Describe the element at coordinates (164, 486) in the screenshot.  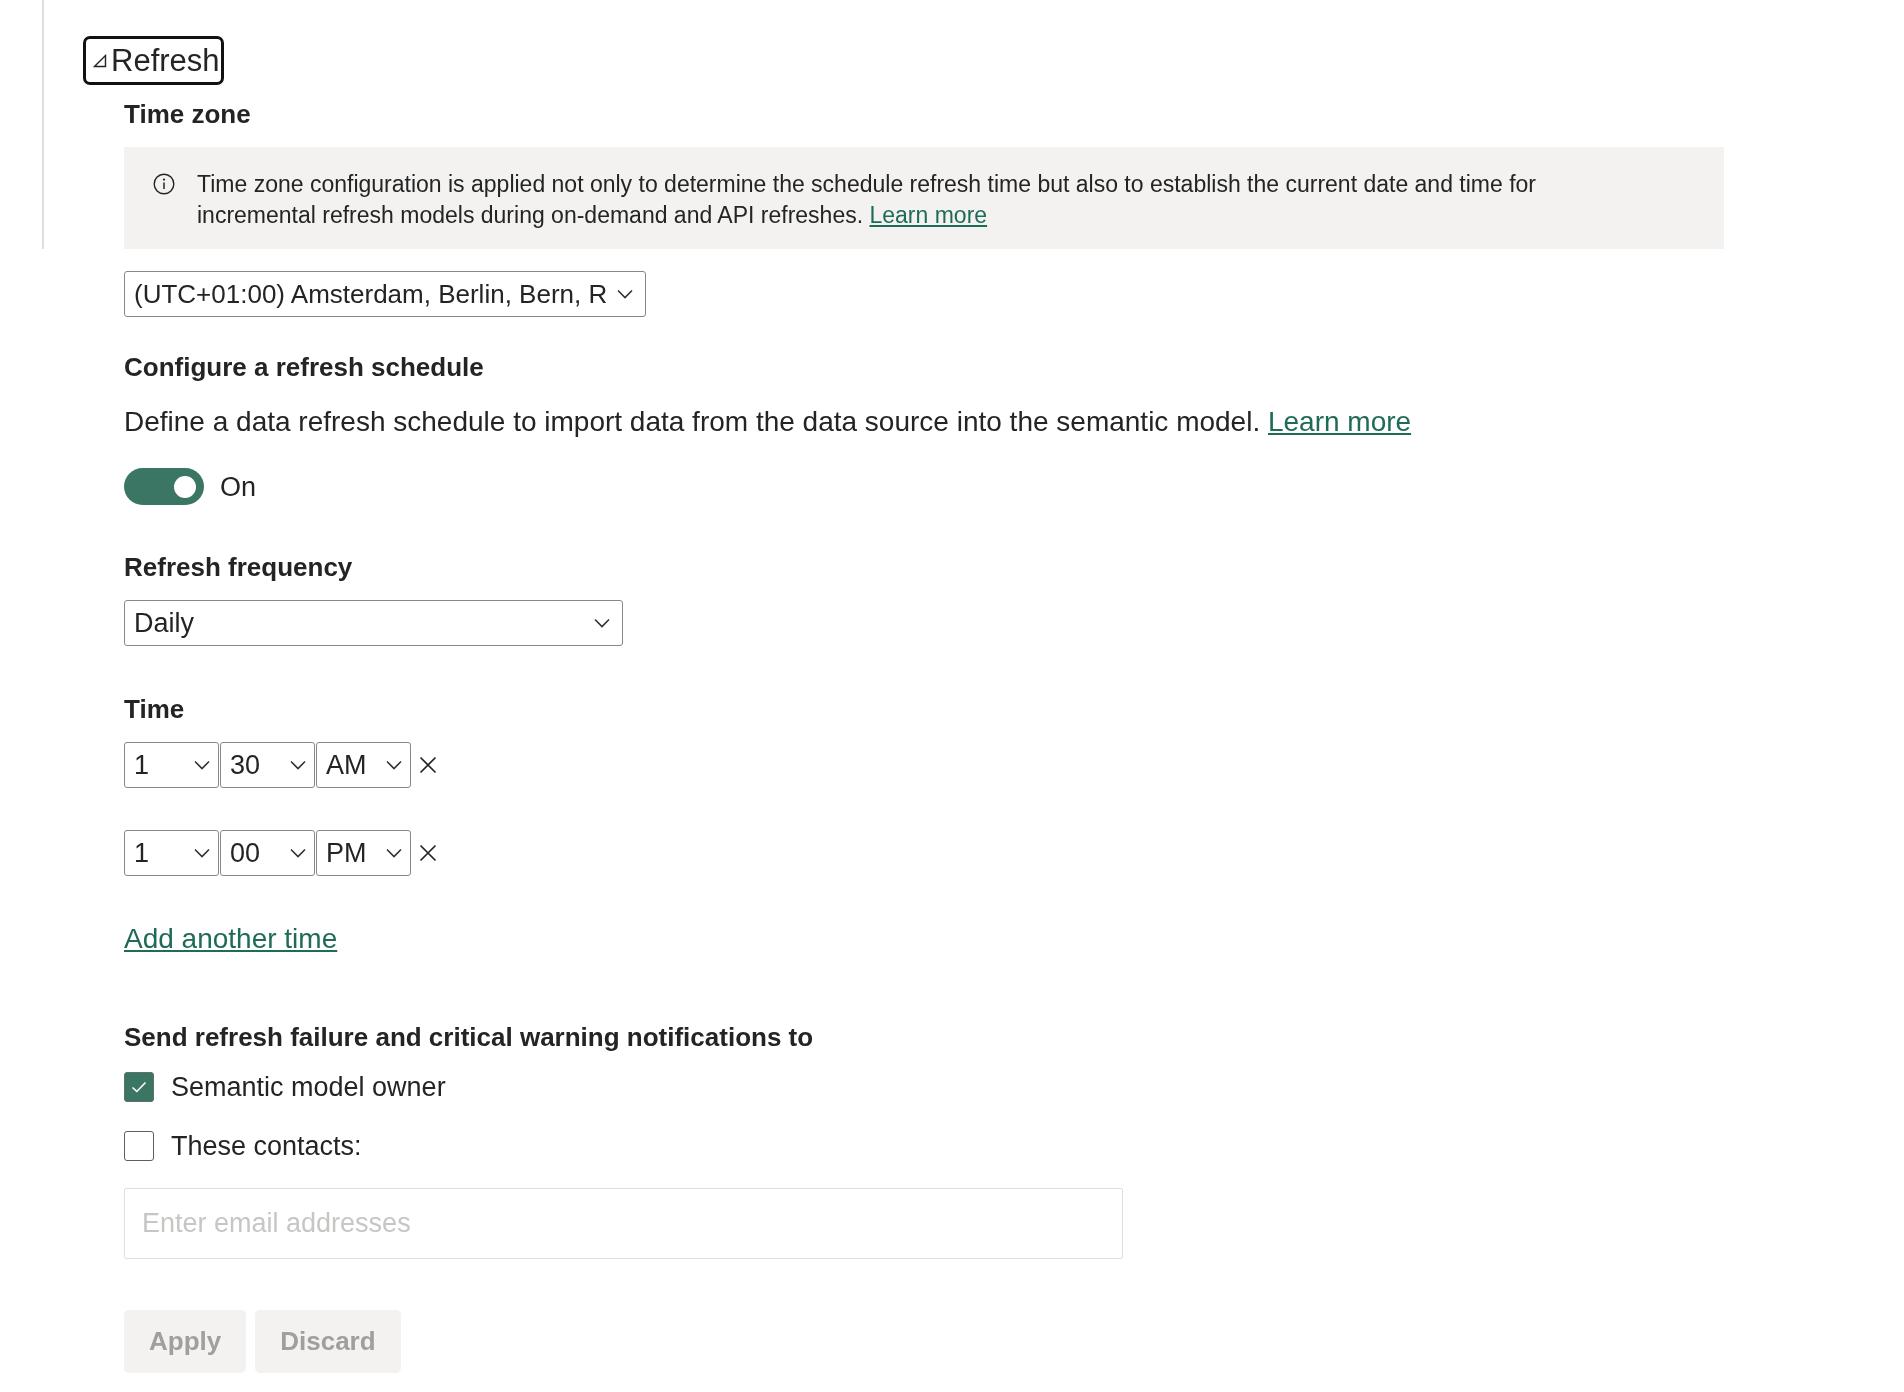
I see `toggle-switch` at that location.